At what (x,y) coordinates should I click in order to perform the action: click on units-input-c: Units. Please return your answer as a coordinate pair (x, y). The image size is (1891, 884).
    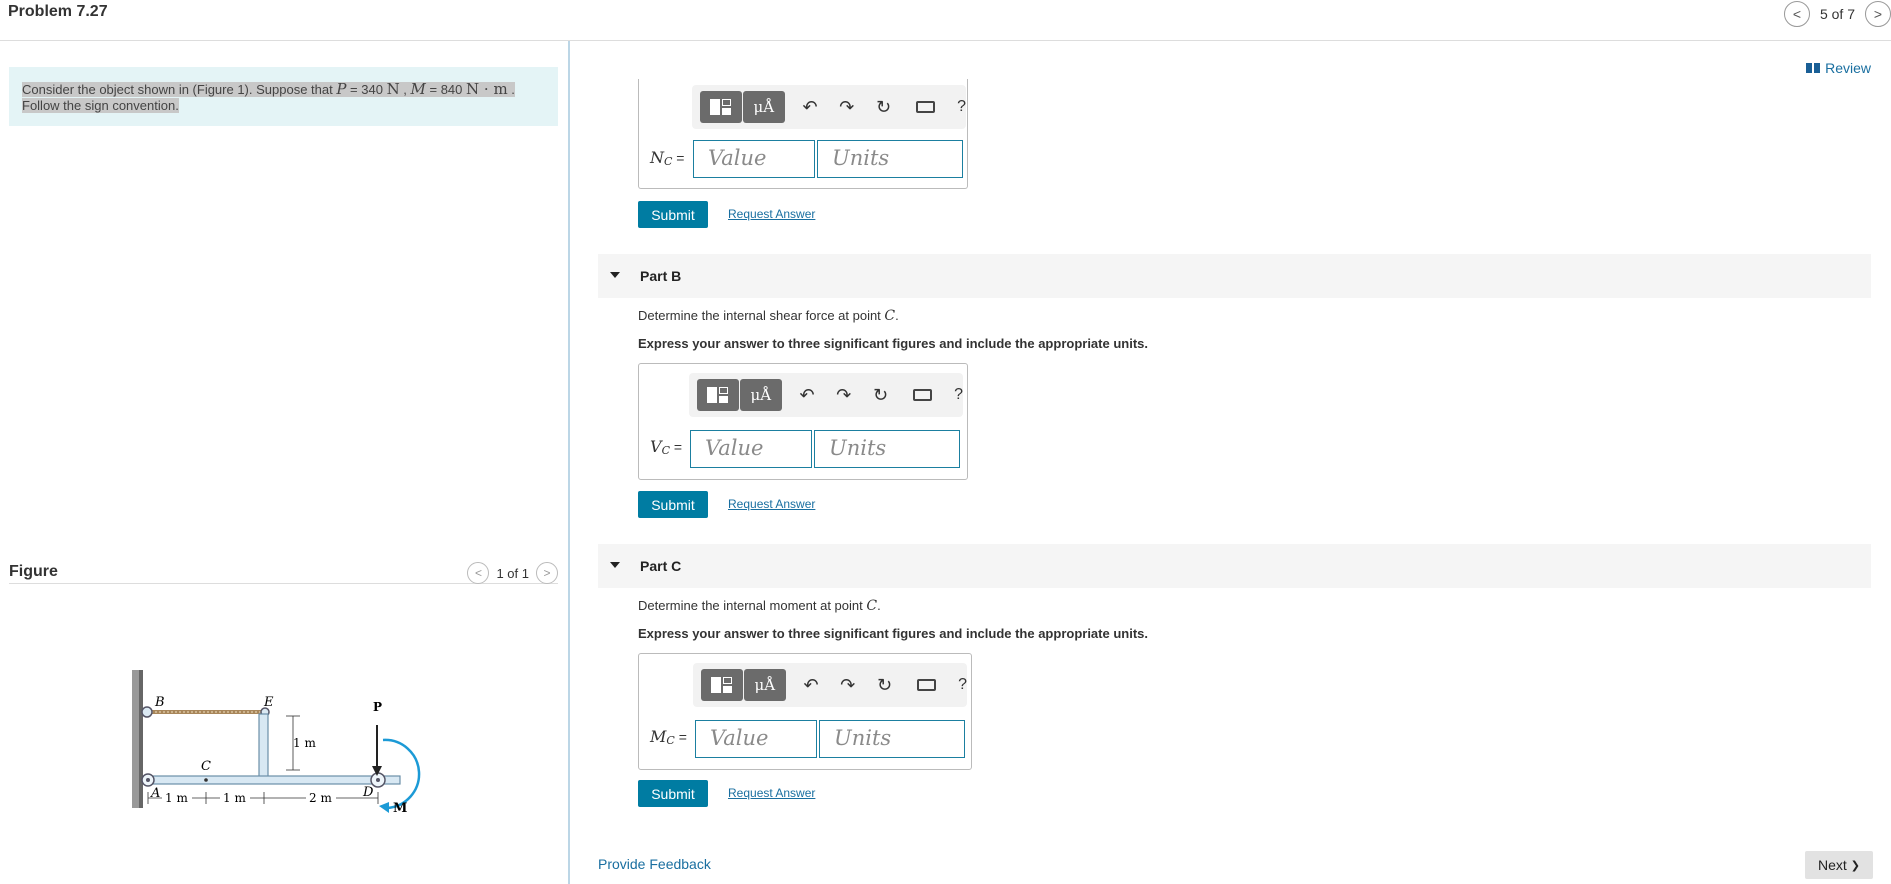
    Looking at the image, I should click on (892, 739).